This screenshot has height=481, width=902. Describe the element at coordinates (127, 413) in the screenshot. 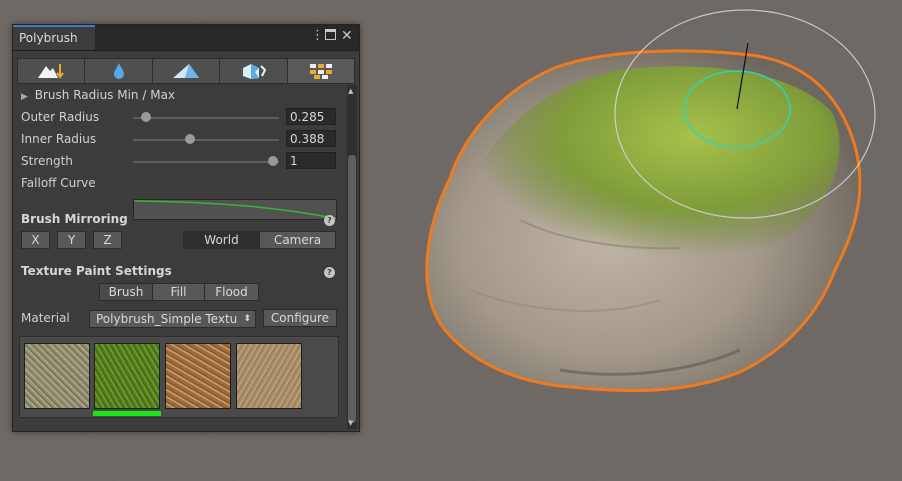

I see `selected-swatch-indicator` at that location.